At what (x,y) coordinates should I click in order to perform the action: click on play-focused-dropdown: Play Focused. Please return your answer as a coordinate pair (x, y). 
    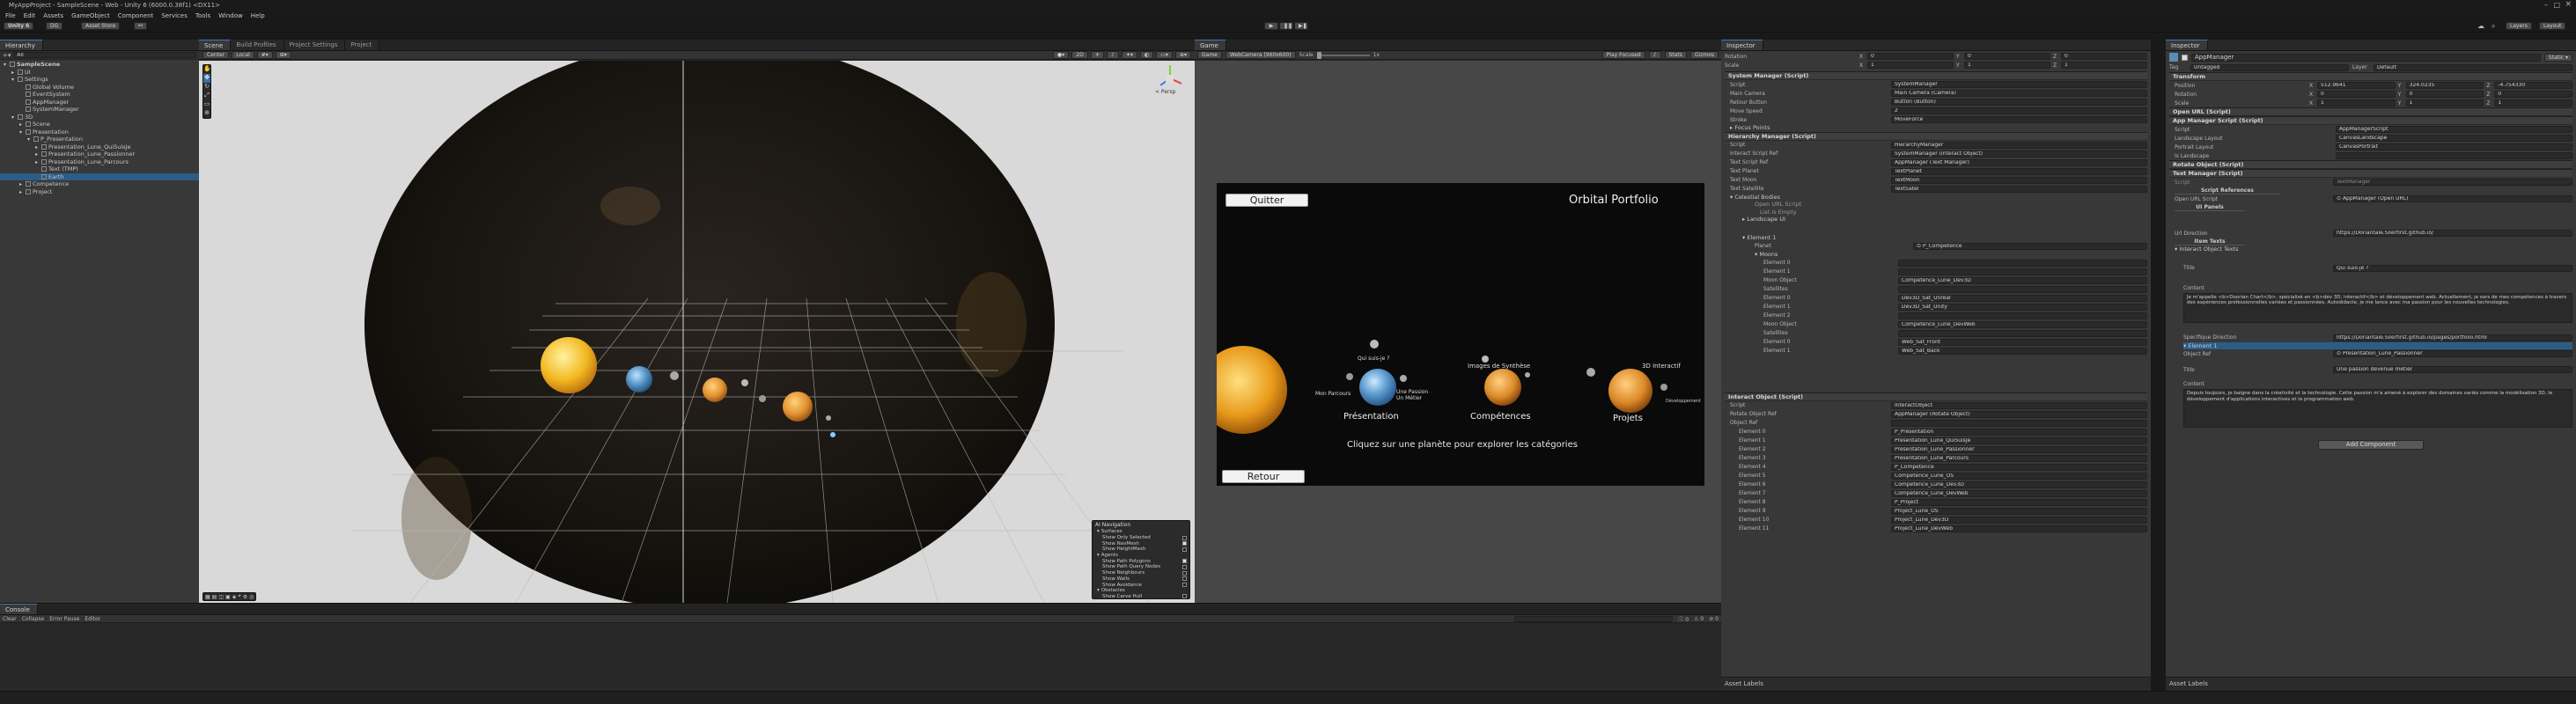
    Looking at the image, I should click on (1623, 55).